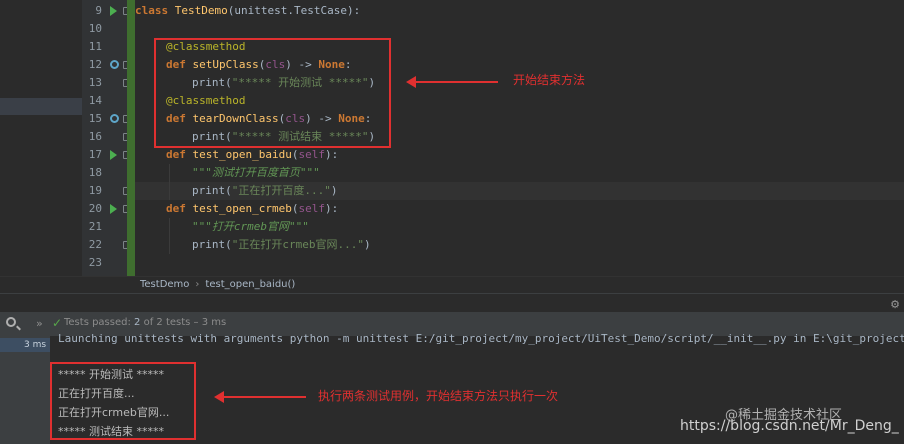  I want to click on test-time-chip: 3 ms, so click(25, 345).